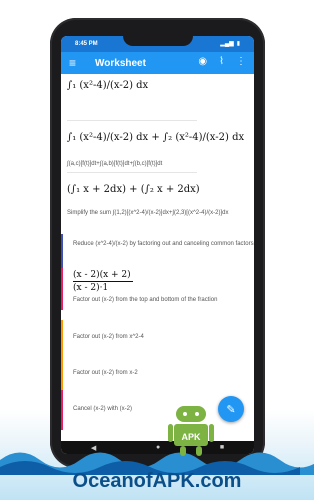 This screenshot has height=500, width=320. What do you see at coordinates (157, 373) in the screenshot?
I see `step-factor-x: Factor out (x-2) from x-2` at bounding box center [157, 373].